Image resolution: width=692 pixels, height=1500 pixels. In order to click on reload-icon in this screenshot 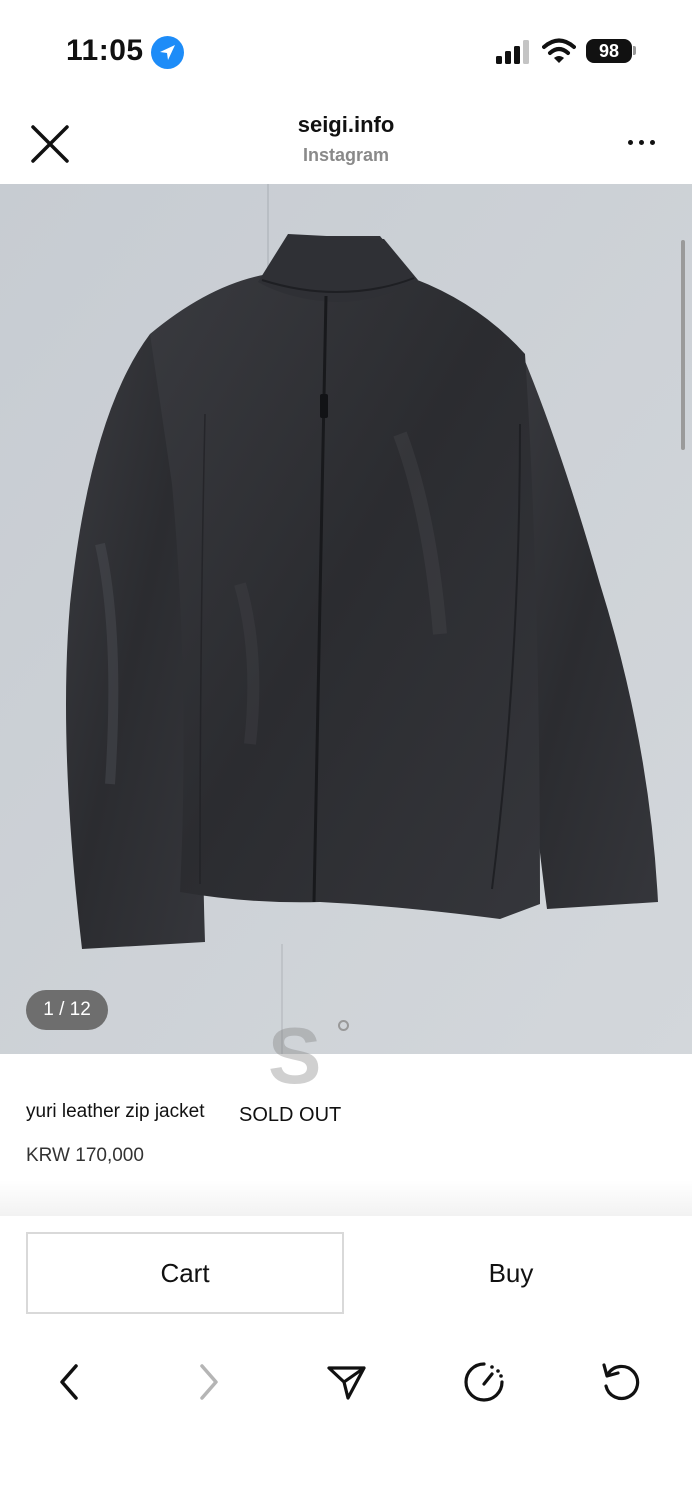, I will do `click(620, 1382)`.